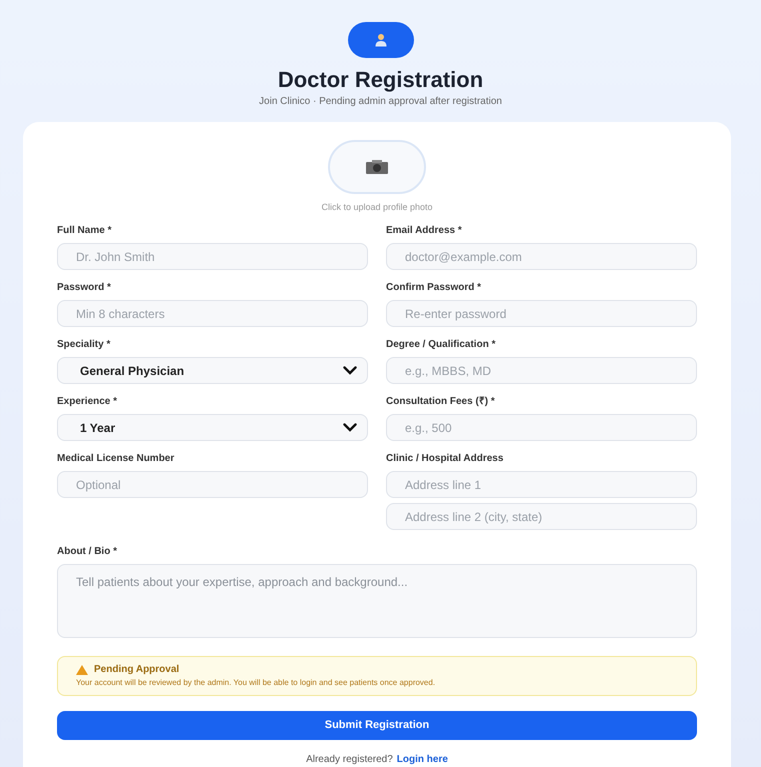 The height and width of the screenshot is (767, 761). Describe the element at coordinates (441, 345) in the screenshot. I see `field-label: Degree / Qualification *` at that location.